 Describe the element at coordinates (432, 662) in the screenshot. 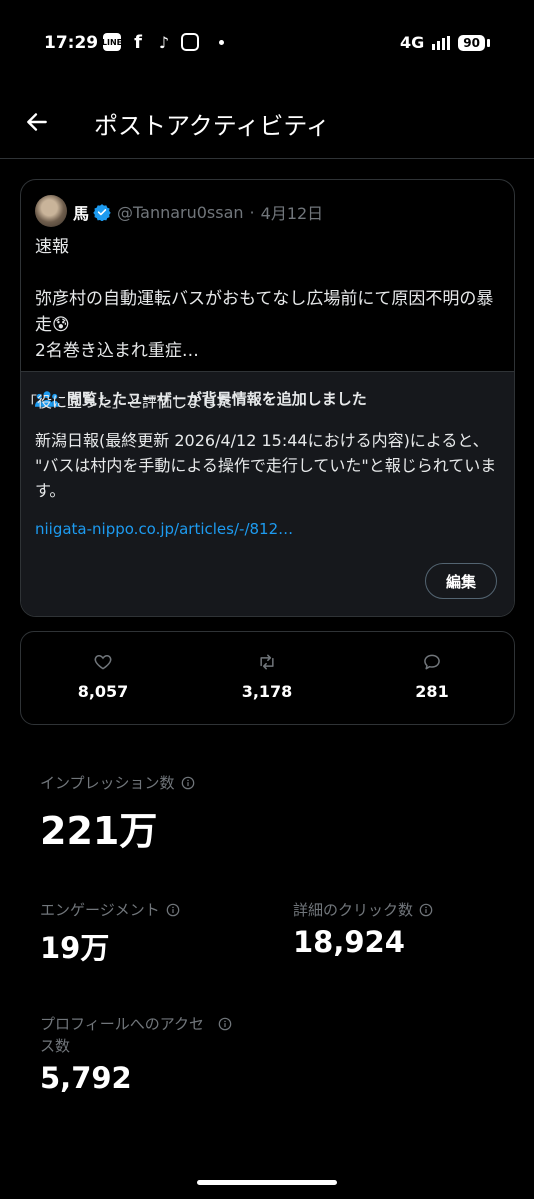

I see `reply-icon` at that location.